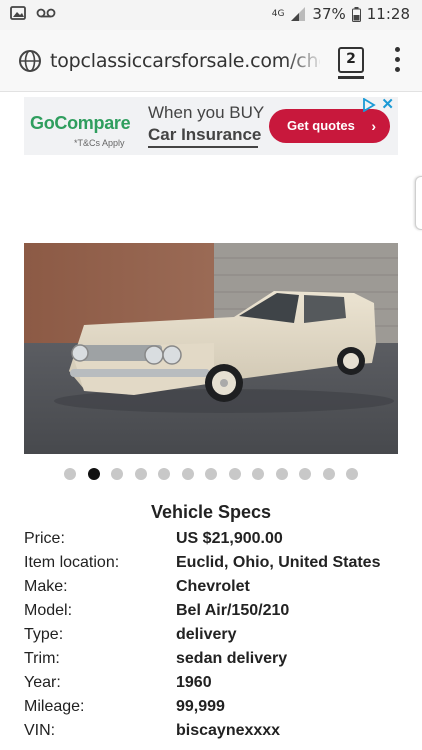 Image resolution: width=422 pixels, height=750 pixels. What do you see at coordinates (206, 634) in the screenshot?
I see `spec-value: delivery` at bounding box center [206, 634].